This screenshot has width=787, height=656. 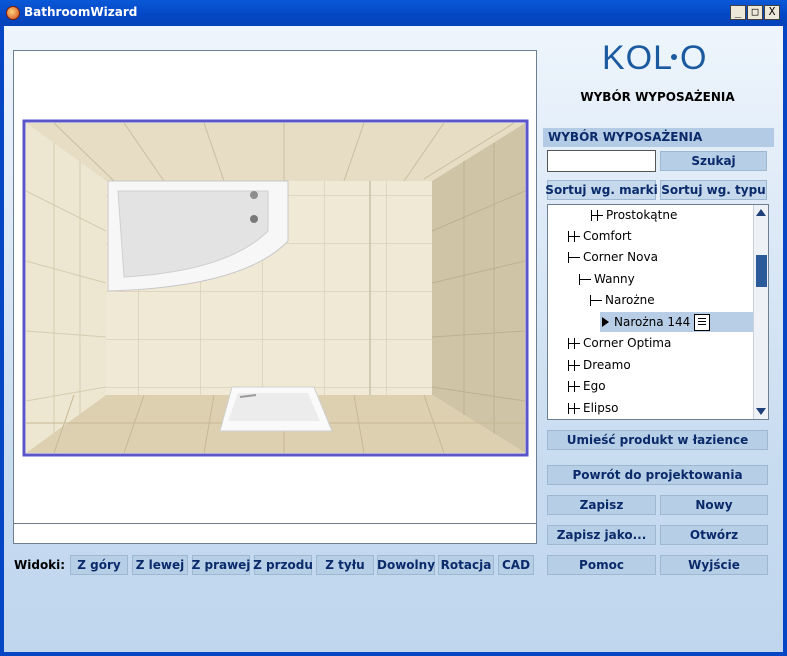 I want to click on tree-item-narozna-144: Narożna 144, so click(x=676, y=322).